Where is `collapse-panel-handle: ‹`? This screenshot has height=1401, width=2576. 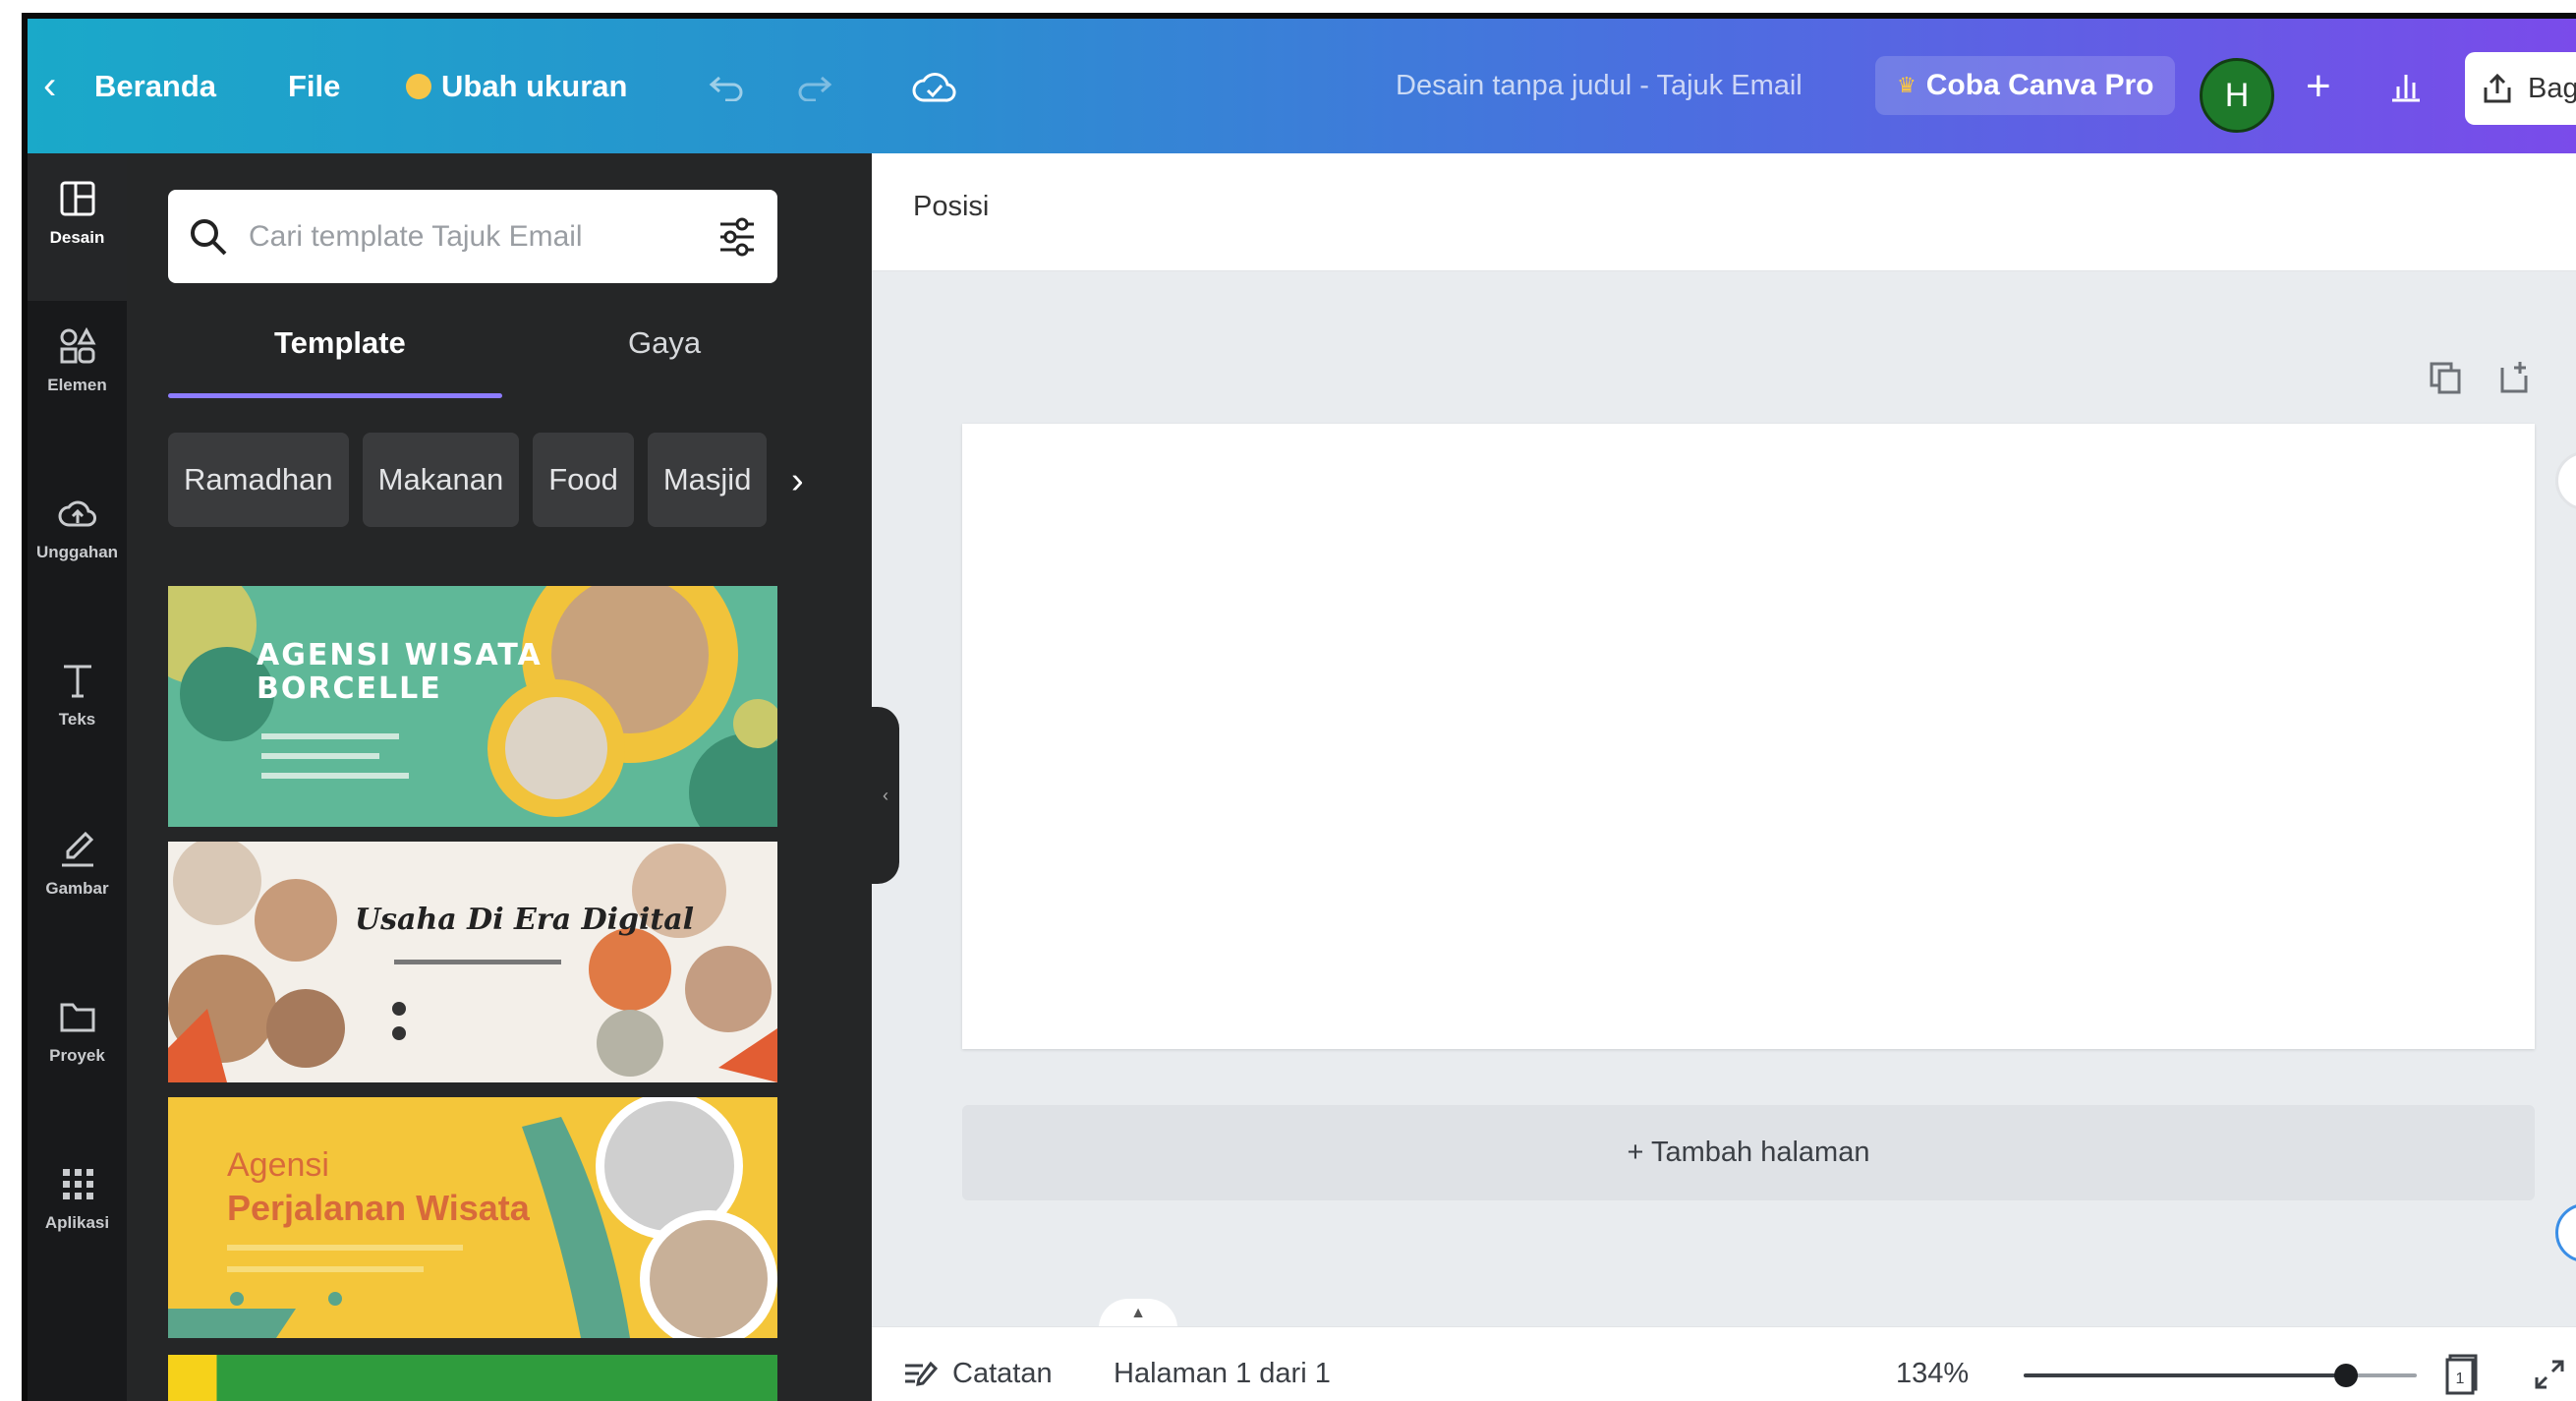
collapse-panel-handle: ‹ is located at coordinates (885, 795).